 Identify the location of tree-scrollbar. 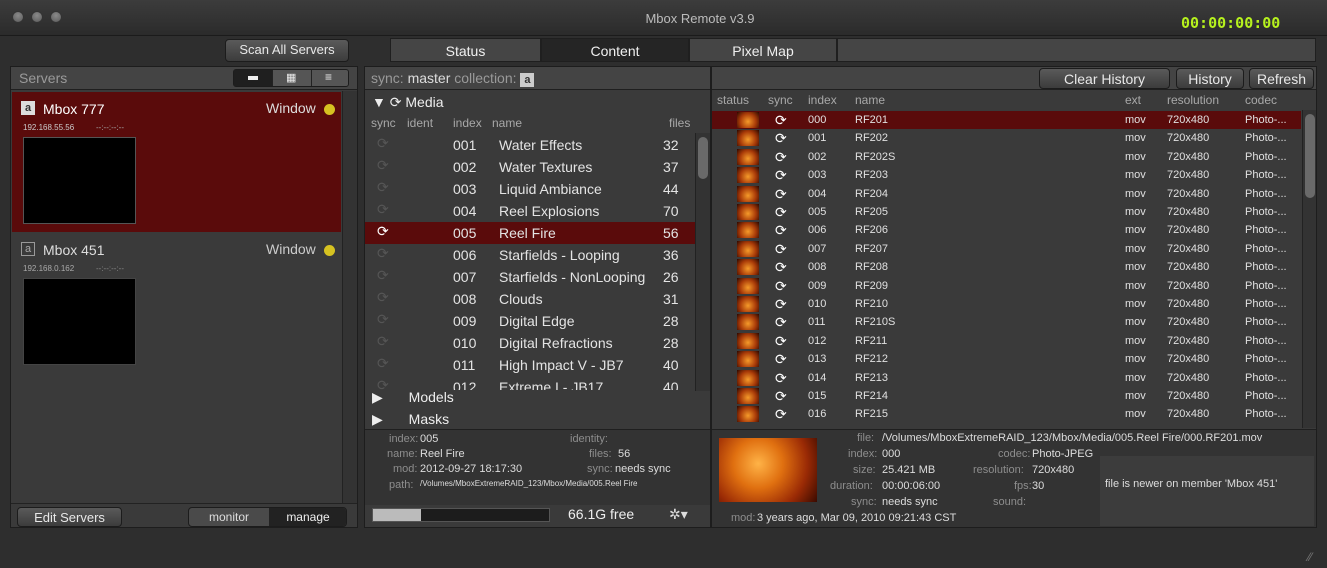
(702, 262).